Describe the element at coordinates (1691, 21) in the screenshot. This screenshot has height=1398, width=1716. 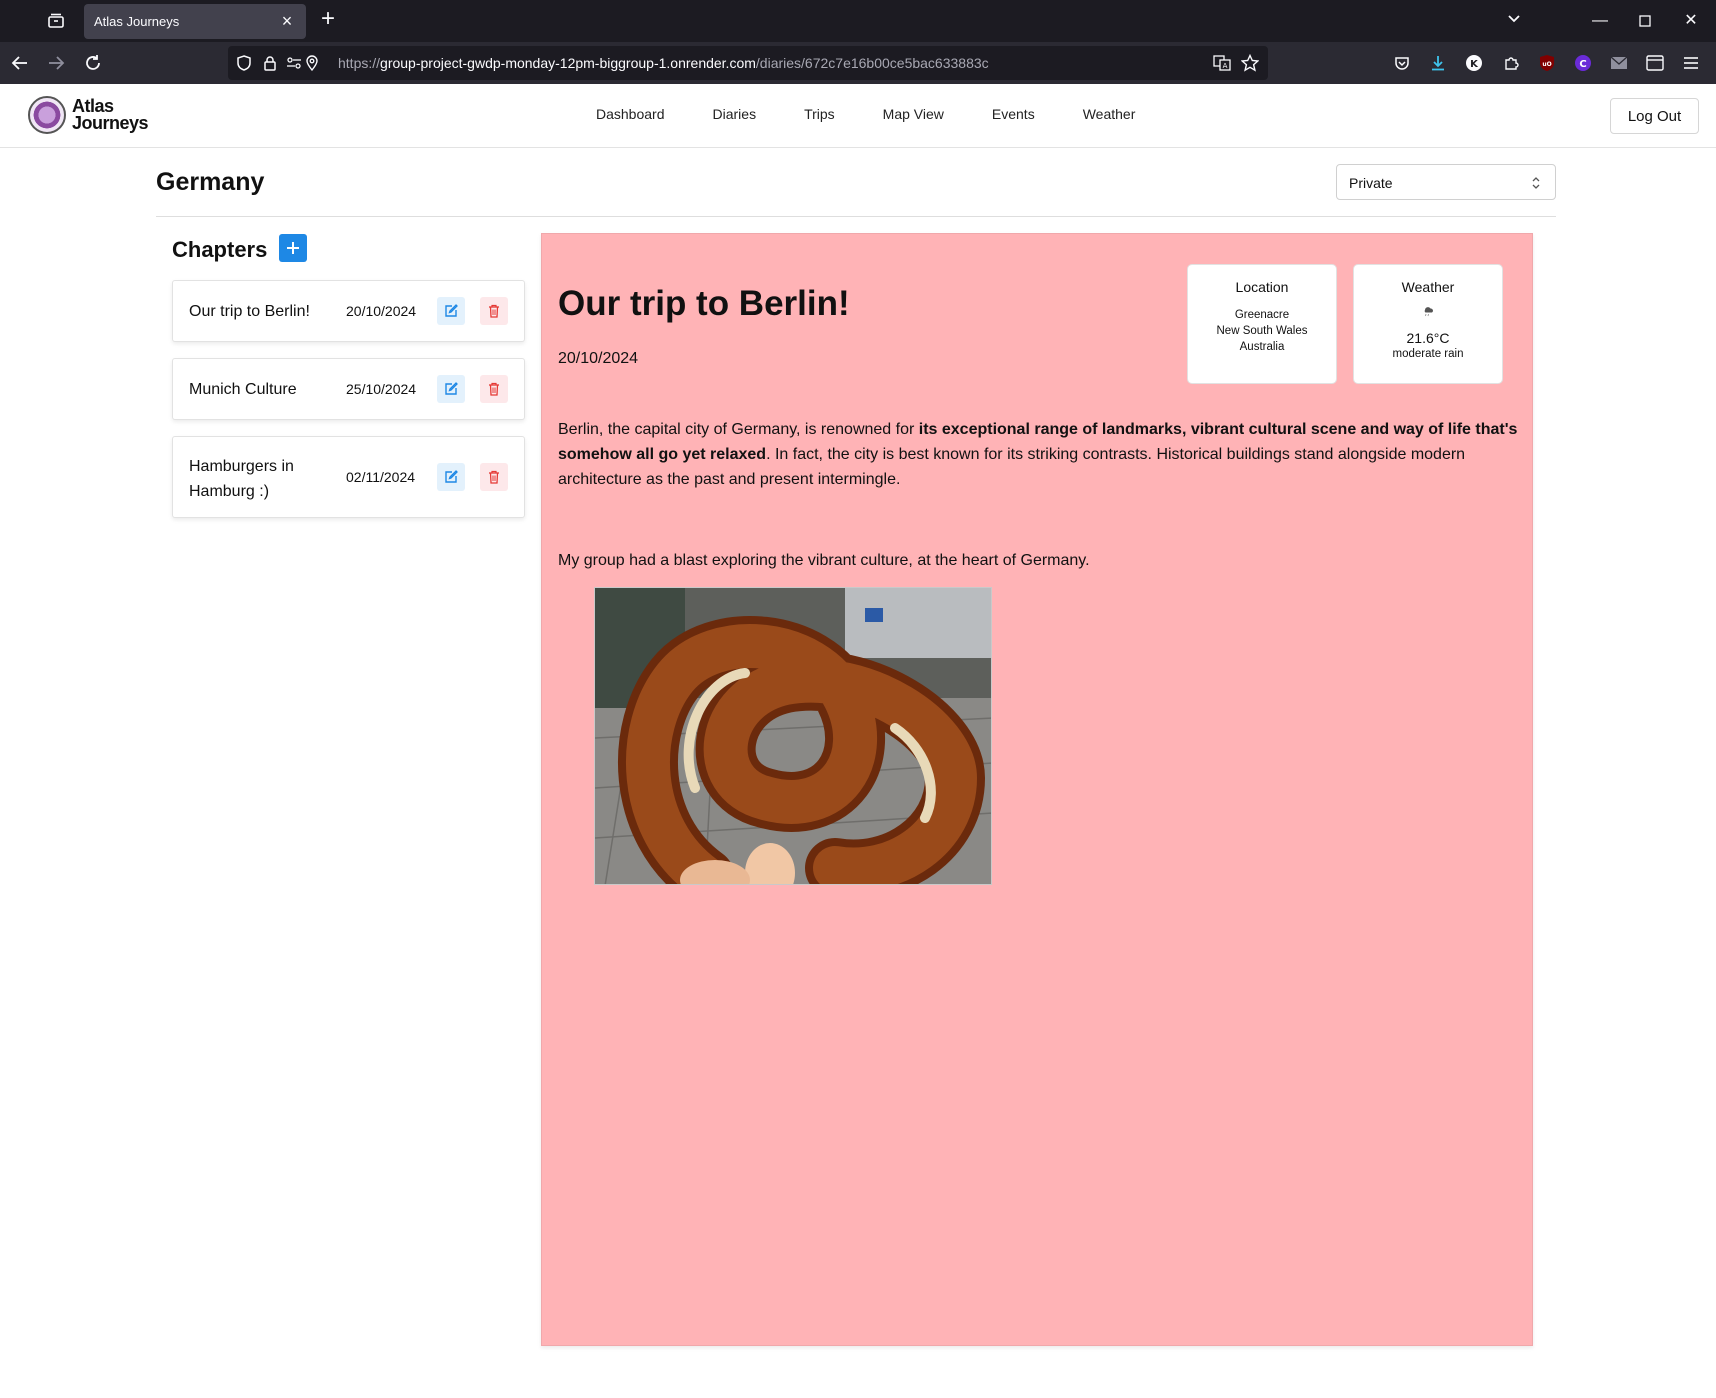
I see `close-window-icon: ✕` at that location.